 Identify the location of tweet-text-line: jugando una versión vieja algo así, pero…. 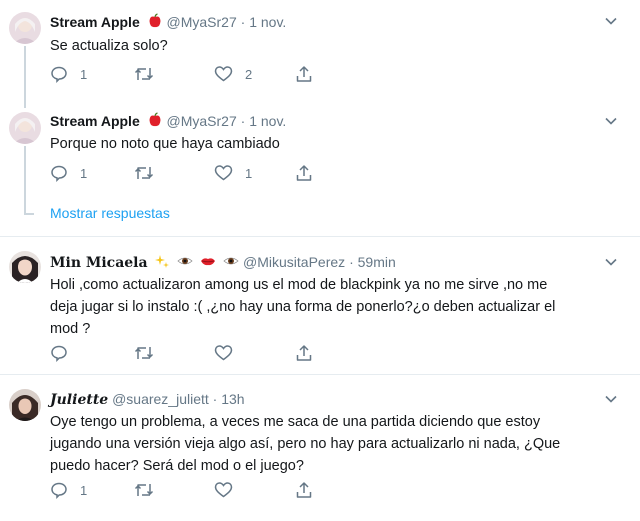
(305, 444).